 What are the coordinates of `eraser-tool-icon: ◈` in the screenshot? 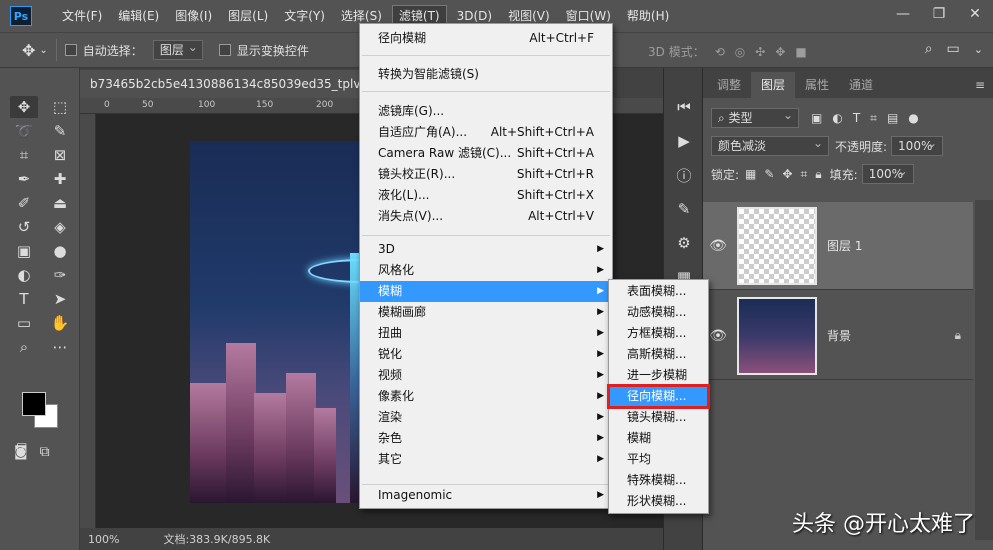 It's located at (60, 227).